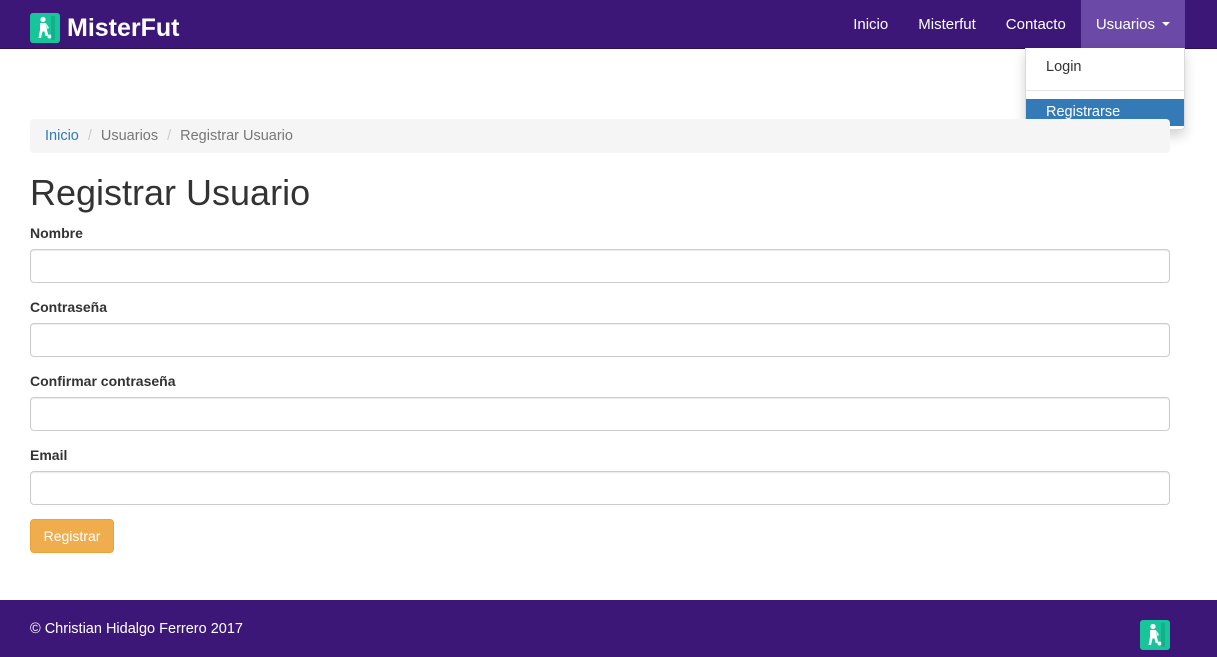 Image resolution: width=1217 pixels, height=657 pixels. Describe the element at coordinates (62, 136) in the screenshot. I see `breadcrumb-item-inicio: Inicio` at that location.